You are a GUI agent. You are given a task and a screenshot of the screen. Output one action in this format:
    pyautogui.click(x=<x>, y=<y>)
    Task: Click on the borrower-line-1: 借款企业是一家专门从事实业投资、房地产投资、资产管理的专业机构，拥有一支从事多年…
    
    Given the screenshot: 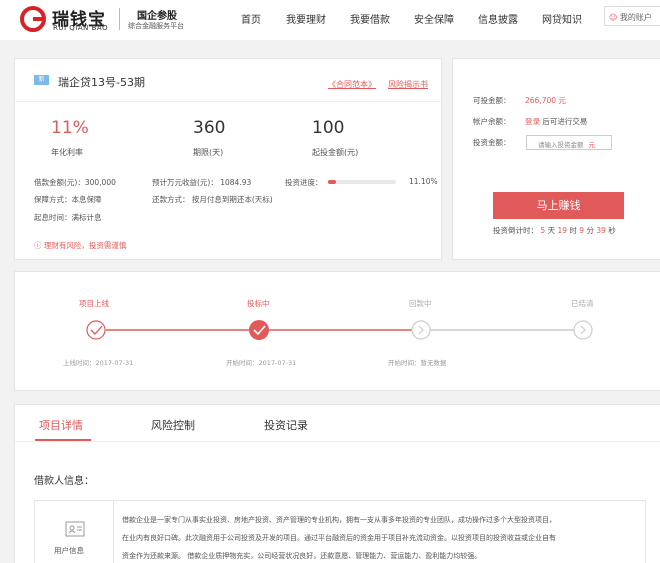 What is the action you would take?
    pyautogui.click(x=339, y=520)
    